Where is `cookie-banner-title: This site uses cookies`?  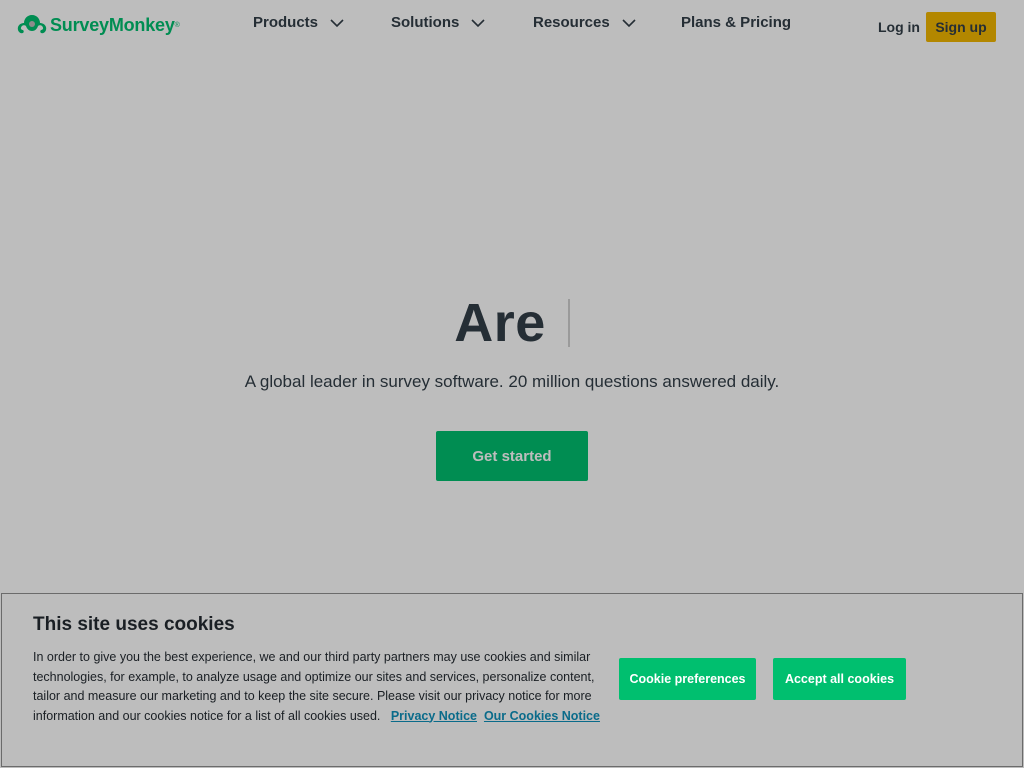 cookie-banner-title: This site uses cookies is located at coordinates (134, 624).